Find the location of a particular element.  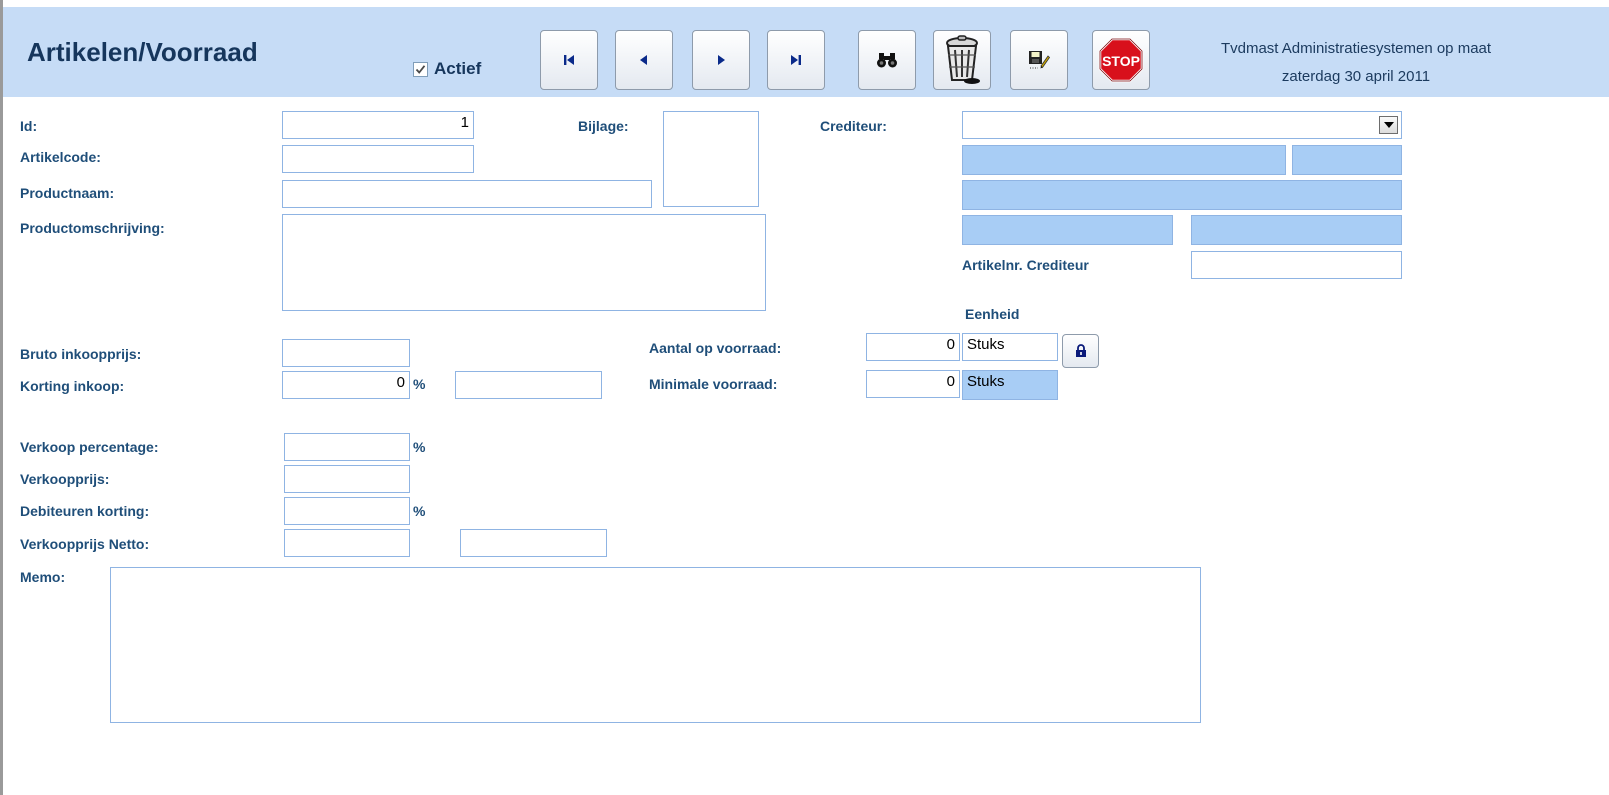

artikelnr-crediteur-label: Artikelnr. Crediteur is located at coordinates (1025, 265).